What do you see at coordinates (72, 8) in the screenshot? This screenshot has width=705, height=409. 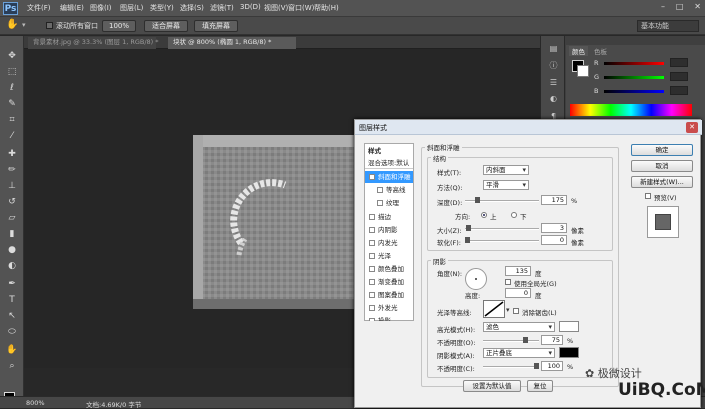 I see `menu-edit: 编辑(E)` at bounding box center [72, 8].